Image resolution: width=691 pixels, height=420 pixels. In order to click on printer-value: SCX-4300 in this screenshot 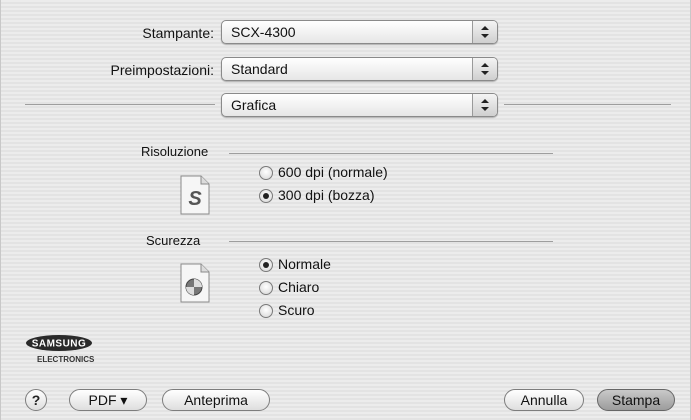, I will do `click(263, 32)`.